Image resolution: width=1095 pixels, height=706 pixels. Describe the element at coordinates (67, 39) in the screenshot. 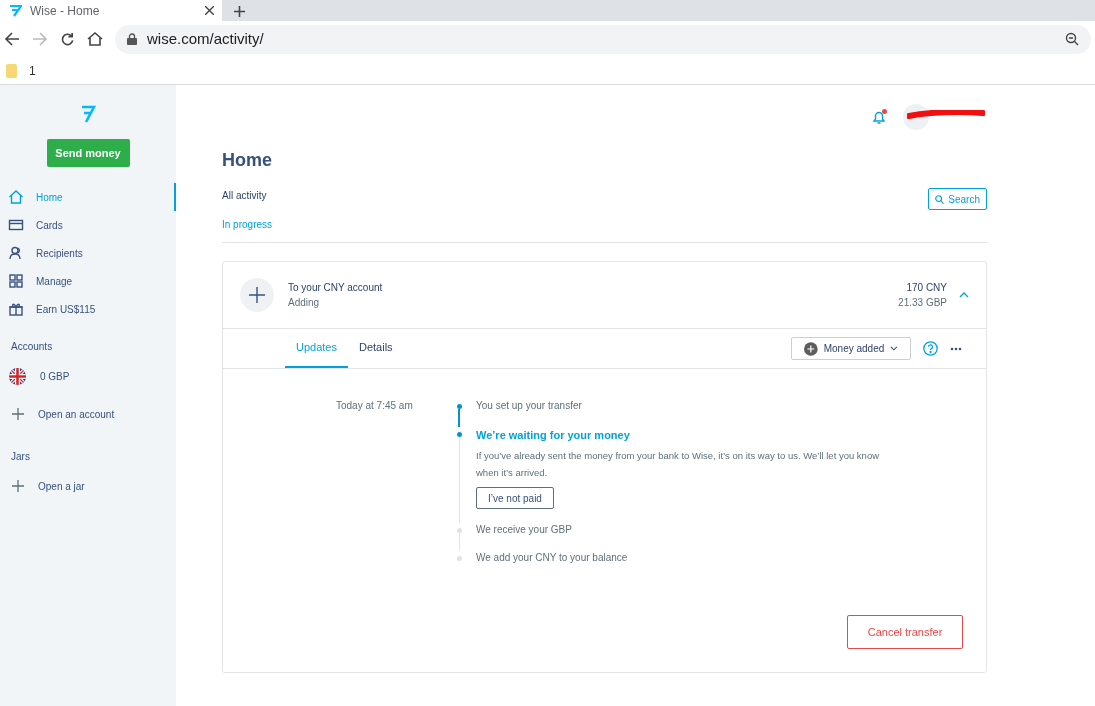

I see `reload-icon` at that location.